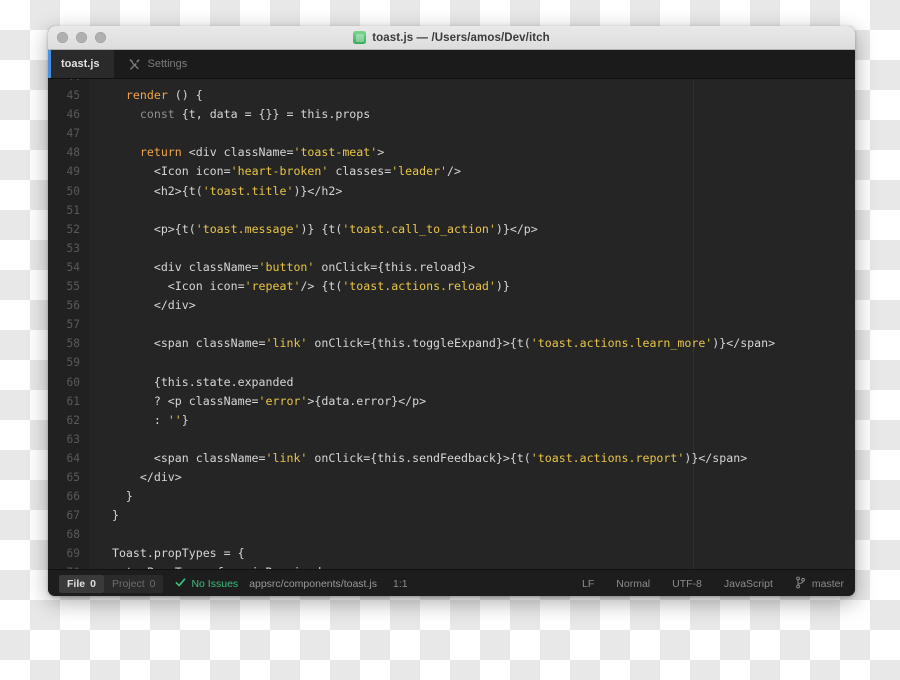 The height and width of the screenshot is (680, 900). What do you see at coordinates (451, 114) in the screenshot?
I see `code-line: 46 const {t, data = {}} = this.props` at bounding box center [451, 114].